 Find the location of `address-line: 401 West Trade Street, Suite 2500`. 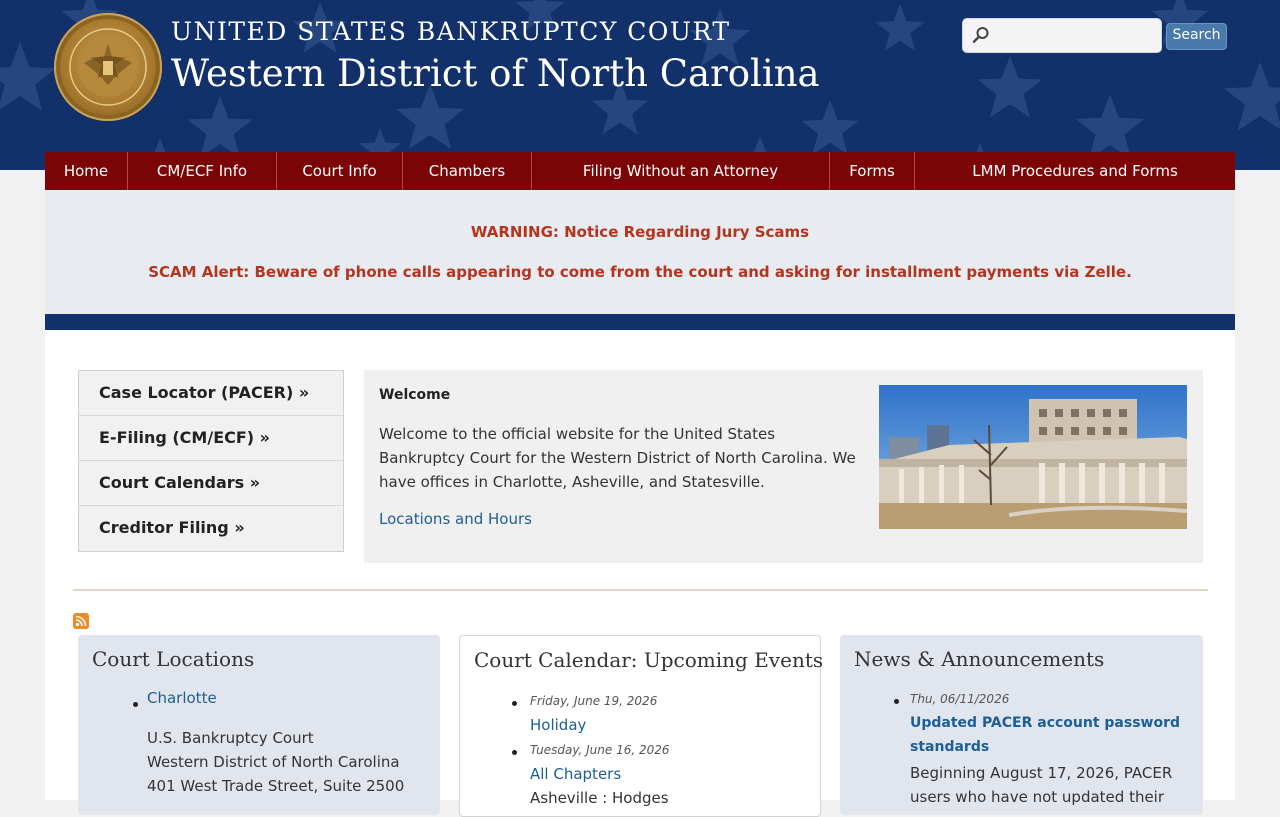

address-line: 401 West Trade Street, Suite 2500 is located at coordinates (276, 786).